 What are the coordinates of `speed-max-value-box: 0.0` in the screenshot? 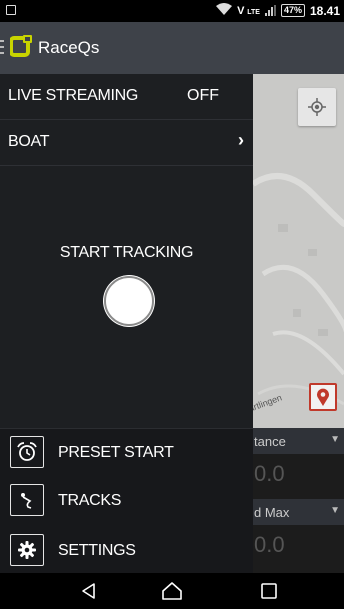 It's located at (298, 544).